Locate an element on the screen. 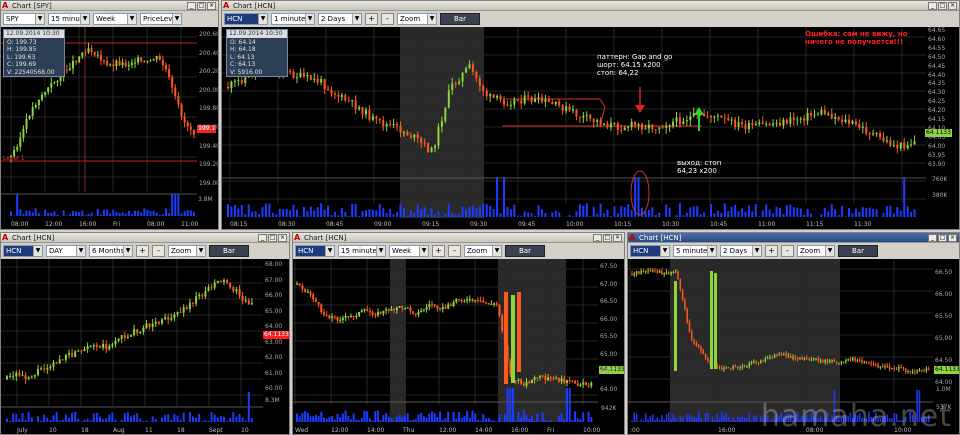 This screenshot has height=435, width=960. hcn-5m-title-bar: A Chart [HCN] _ □ × is located at coordinates (793, 238).